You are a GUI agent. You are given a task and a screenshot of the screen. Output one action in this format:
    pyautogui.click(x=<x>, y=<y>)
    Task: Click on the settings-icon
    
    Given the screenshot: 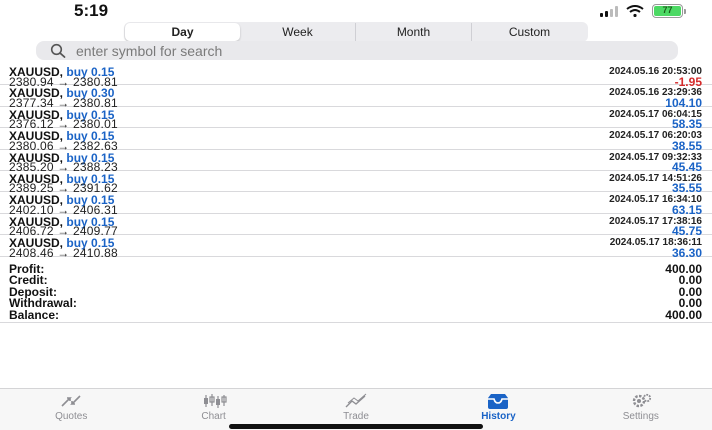 What is the action you would take?
    pyautogui.click(x=641, y=400)
    